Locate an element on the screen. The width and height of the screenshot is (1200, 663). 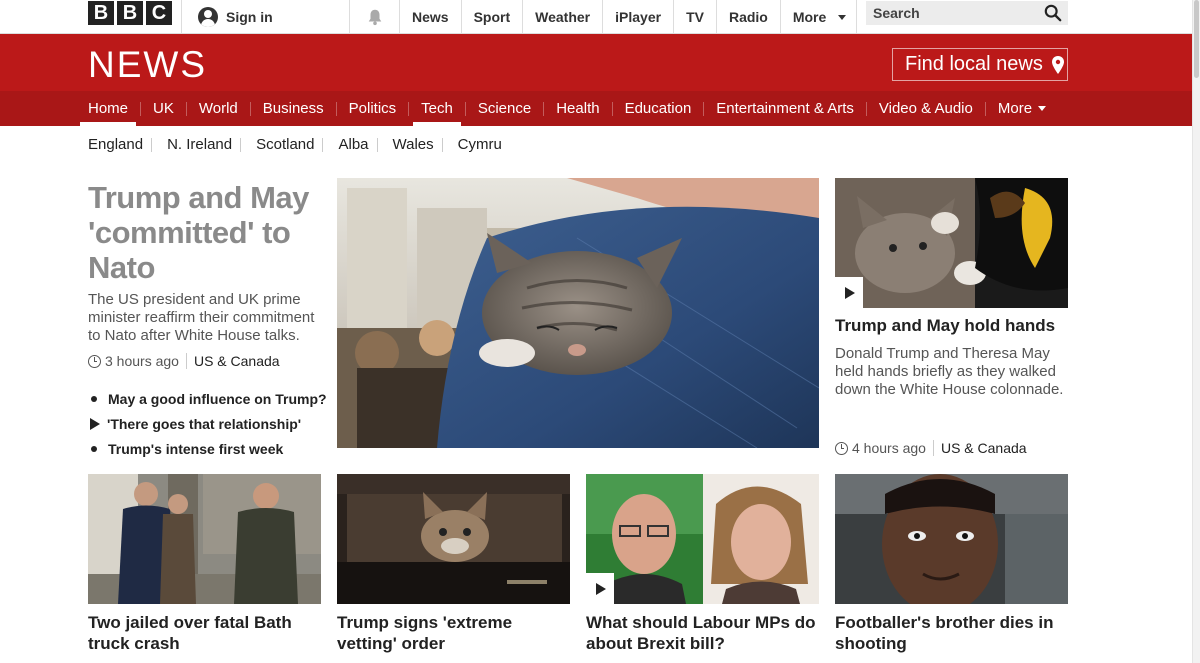
global-nav-tv: TV is located at coordinates (694, 16).